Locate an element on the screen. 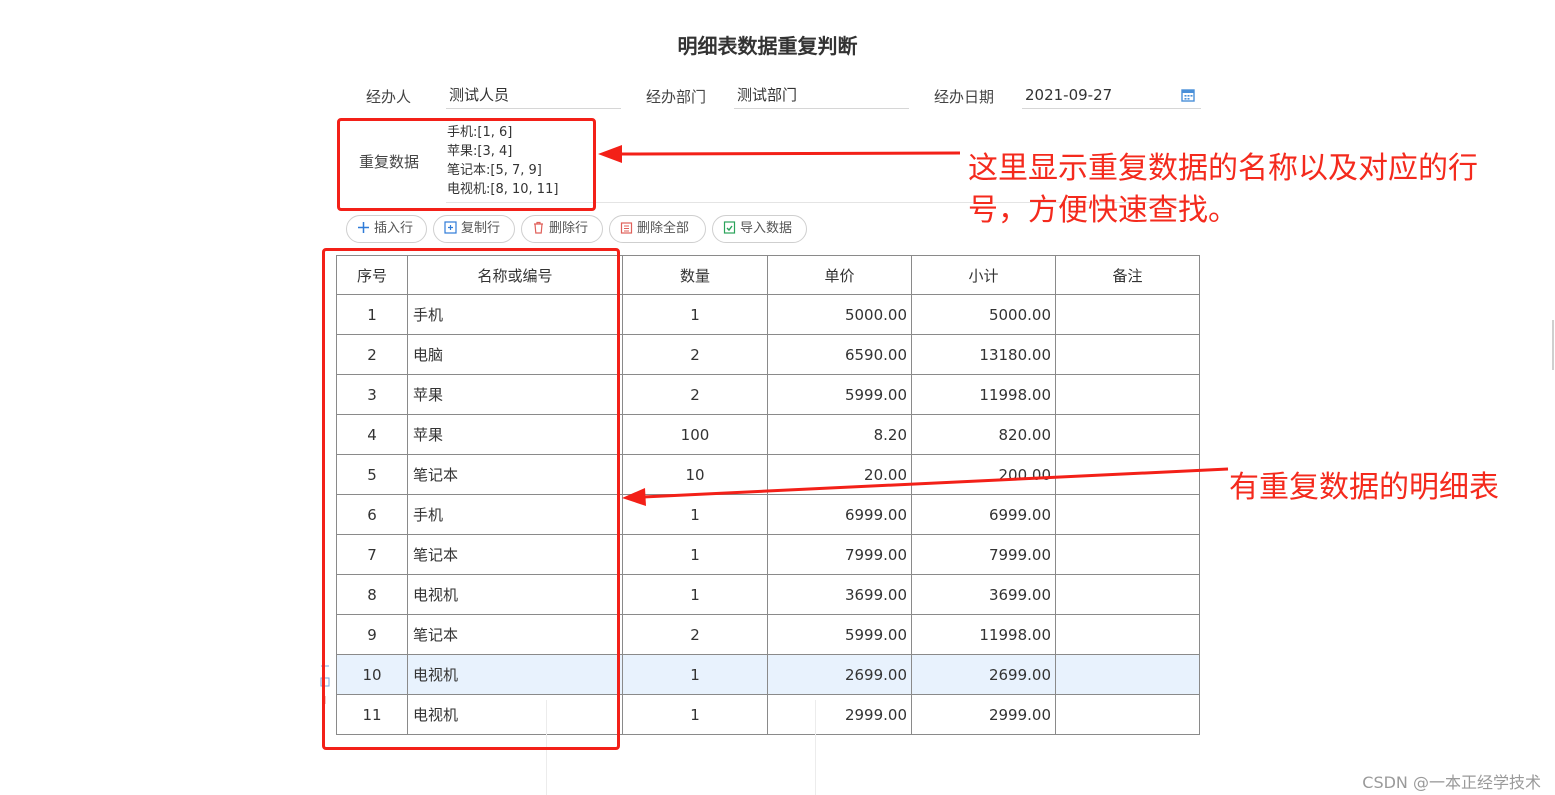 The width and height of the screenshot is (1555, 795). watermark: CSDN @一本正经学技术 is located at coordinates (1451, 782).